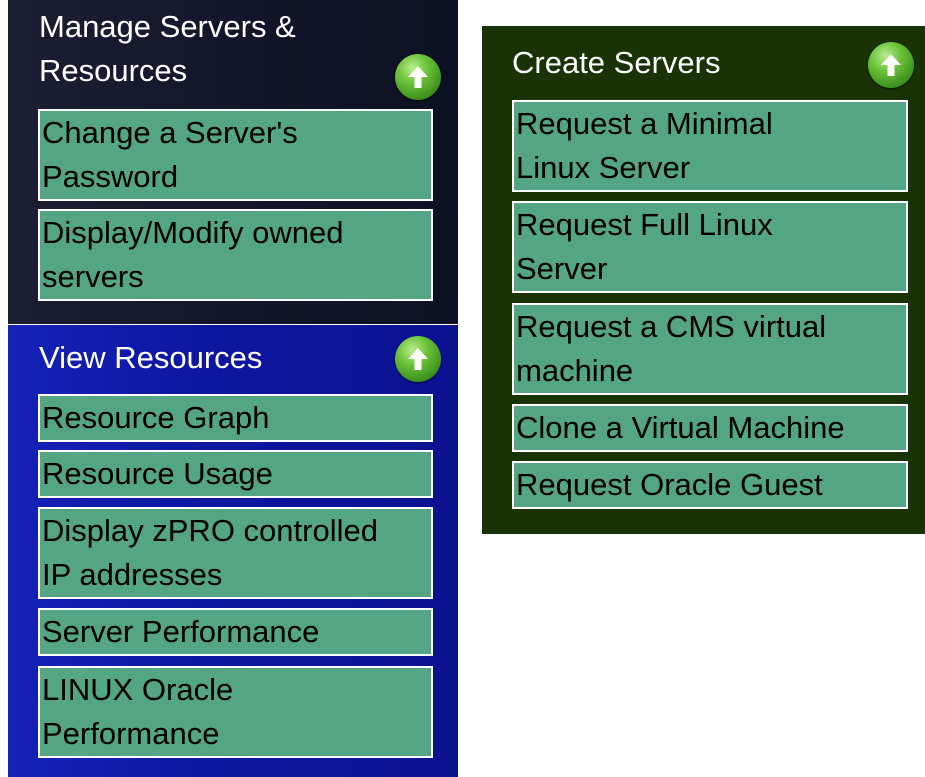 The image size is (925, 777). What do you see at coordinates (235, 712) in the screenshot?
I see `linux-oracle-performance-link: LINUX Oracle Performance` at bounding box center [235, 712].